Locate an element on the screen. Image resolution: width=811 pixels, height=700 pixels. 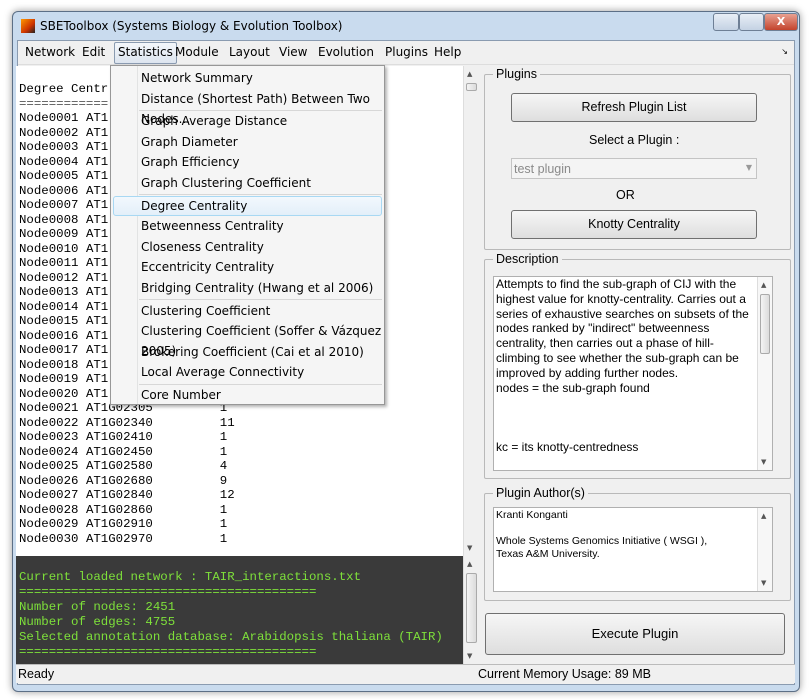
node-id: Node0004 is located at coordinates (49, 161).